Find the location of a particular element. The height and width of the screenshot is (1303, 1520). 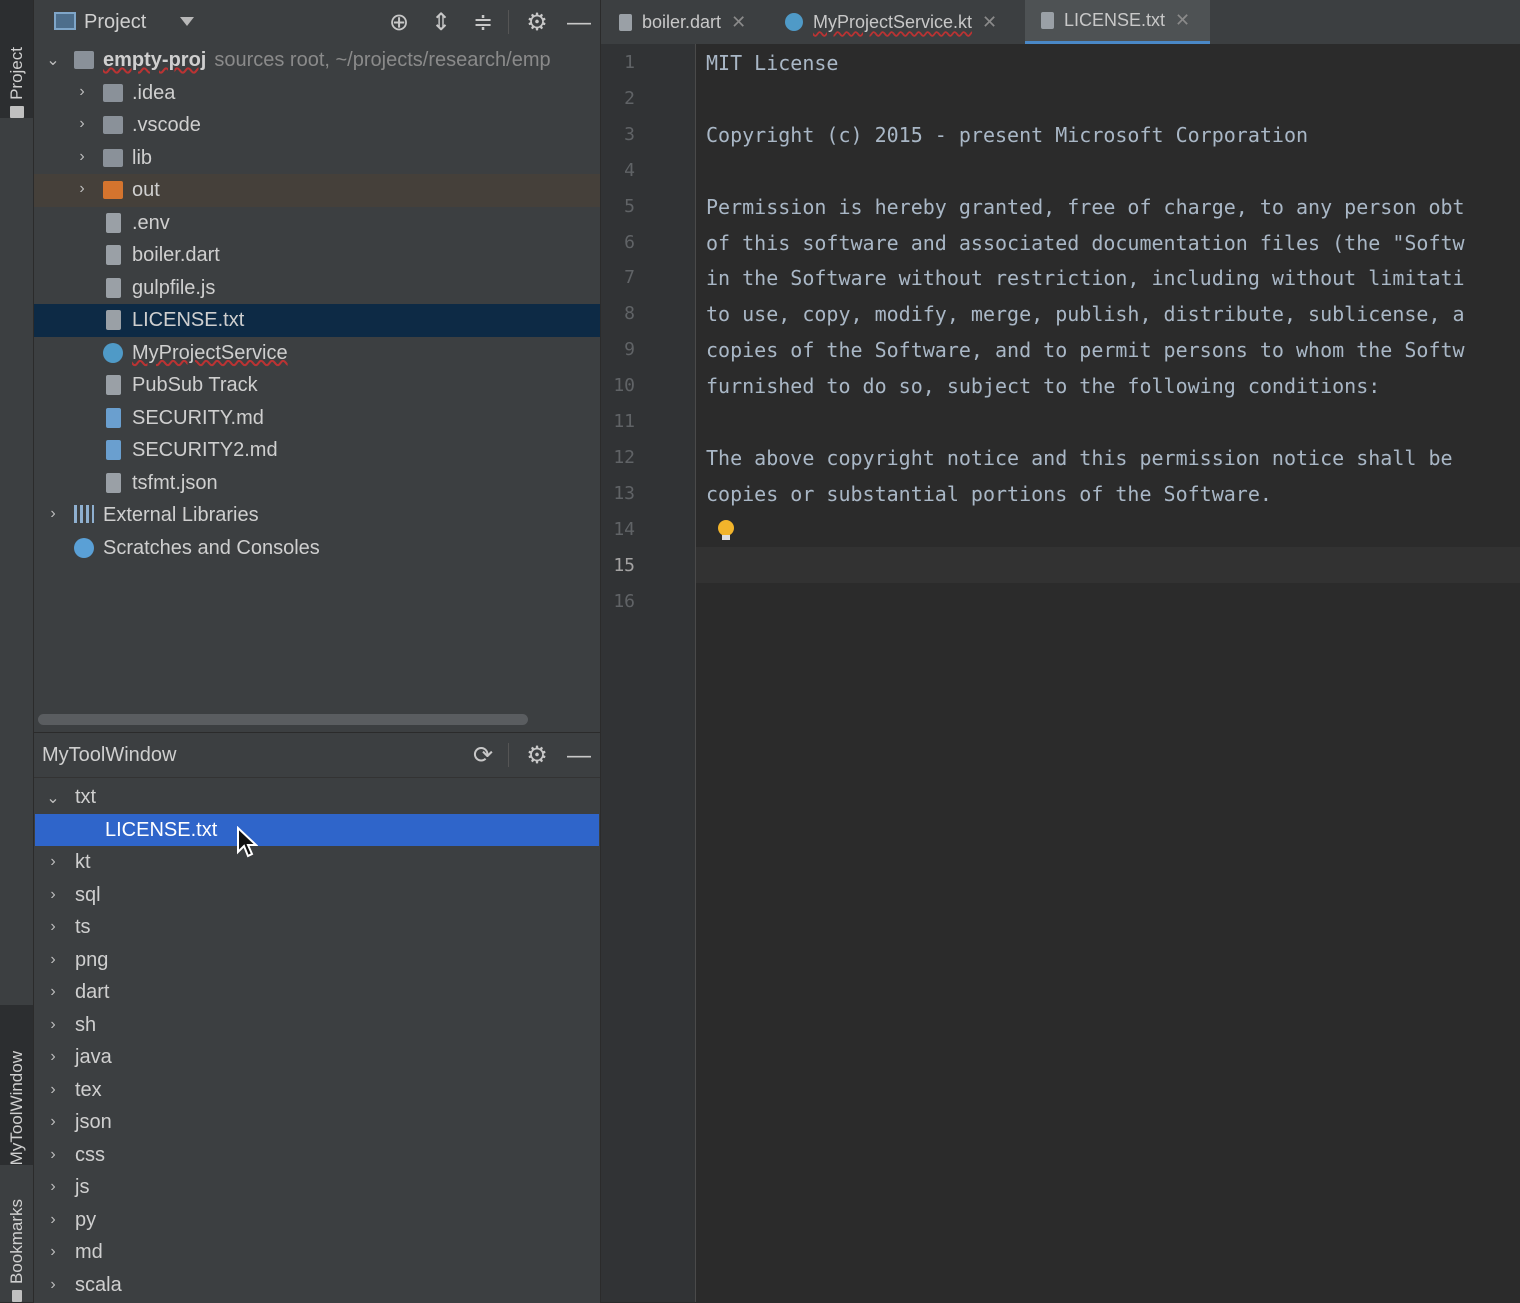

tab-license-txt: LICENSE.txt ✕ is located at coordinates (1117, 22).